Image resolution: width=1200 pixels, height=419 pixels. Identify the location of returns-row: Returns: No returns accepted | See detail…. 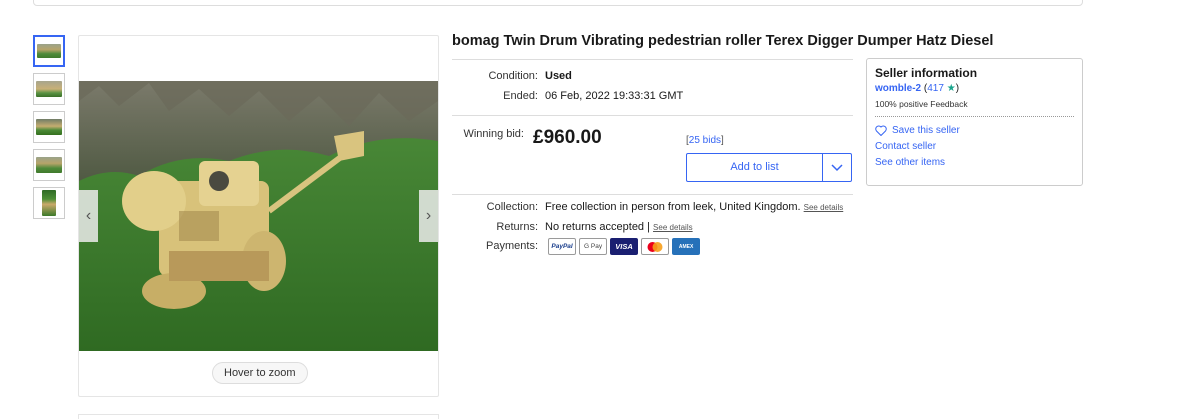
(572, 227).